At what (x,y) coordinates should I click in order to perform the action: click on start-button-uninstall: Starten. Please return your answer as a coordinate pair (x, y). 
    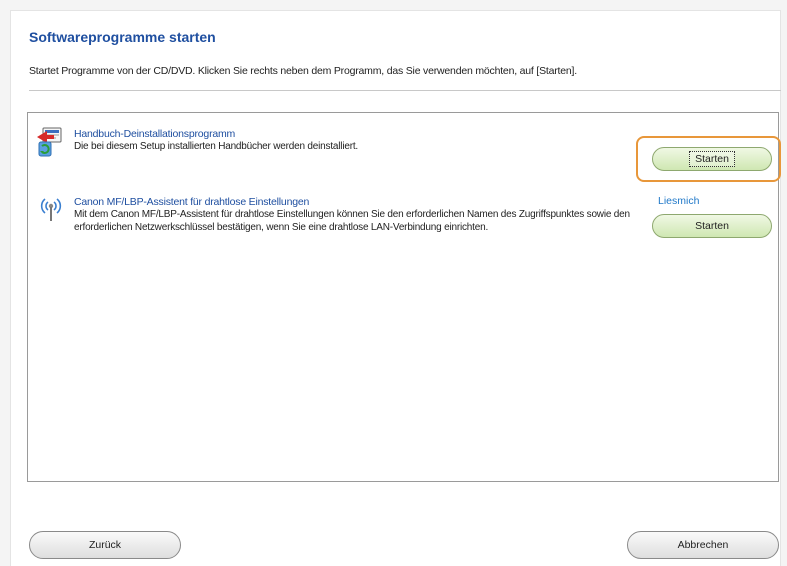
    Looking at the image, I should click on (712, 159).